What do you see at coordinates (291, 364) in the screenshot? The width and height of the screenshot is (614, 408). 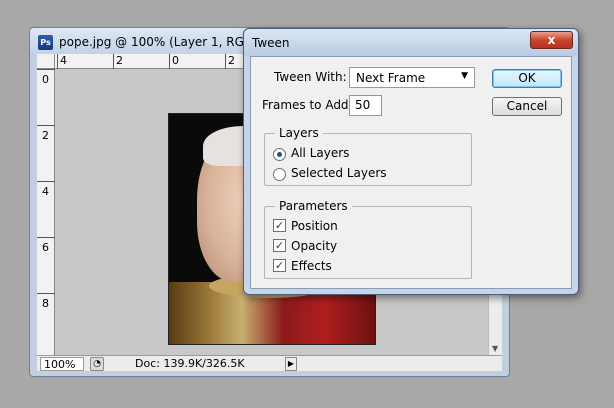 I see `status-menu-arrow-icon: ▶` at bounding box center [291, 364].